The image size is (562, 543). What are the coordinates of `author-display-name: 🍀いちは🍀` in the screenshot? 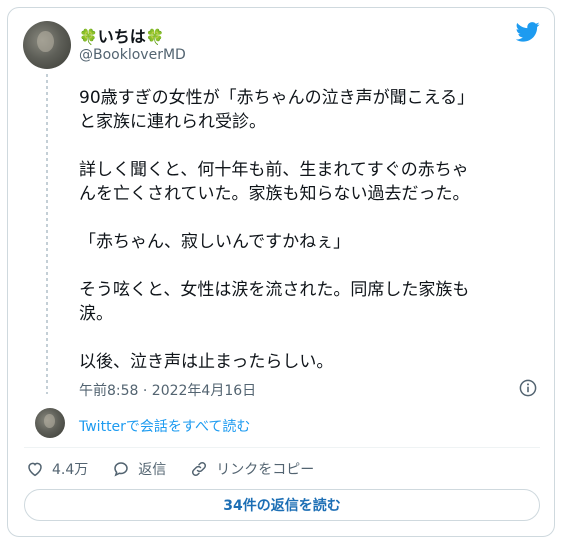 It's located at (121, 35).